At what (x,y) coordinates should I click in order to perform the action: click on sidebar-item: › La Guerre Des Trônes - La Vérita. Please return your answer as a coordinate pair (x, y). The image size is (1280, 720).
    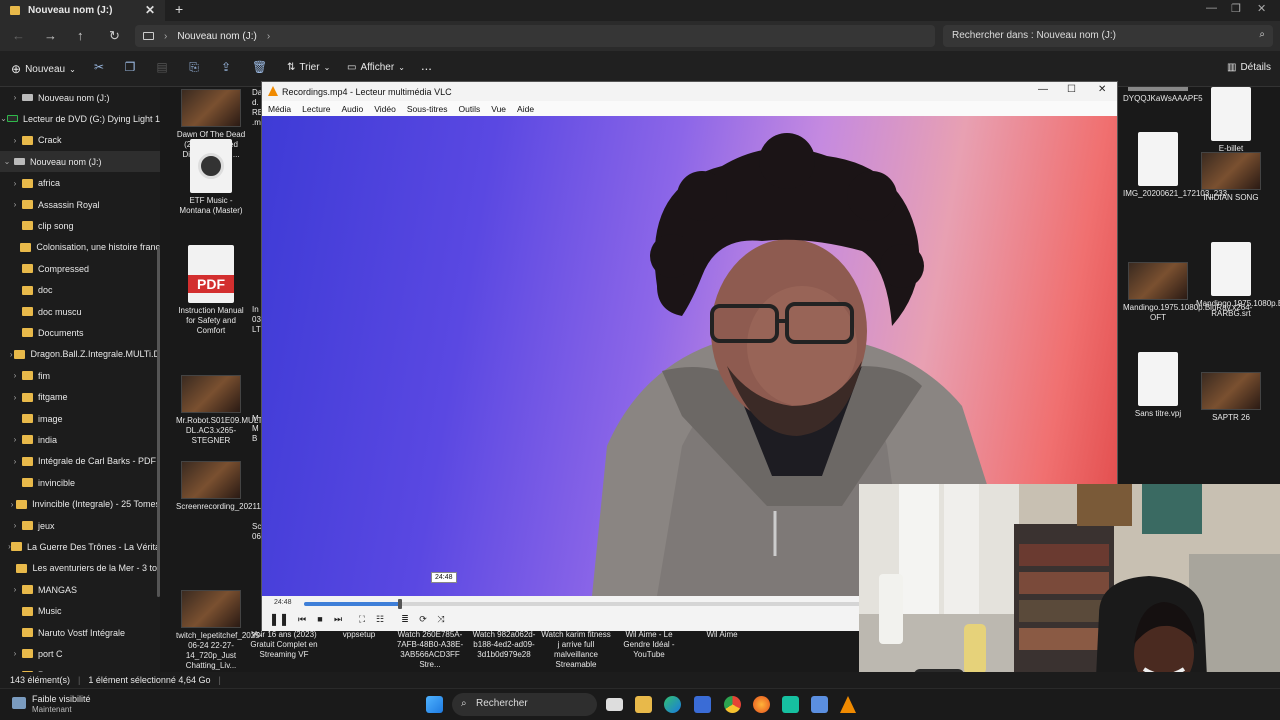
    Looking at the image, I should click on (80, 546).